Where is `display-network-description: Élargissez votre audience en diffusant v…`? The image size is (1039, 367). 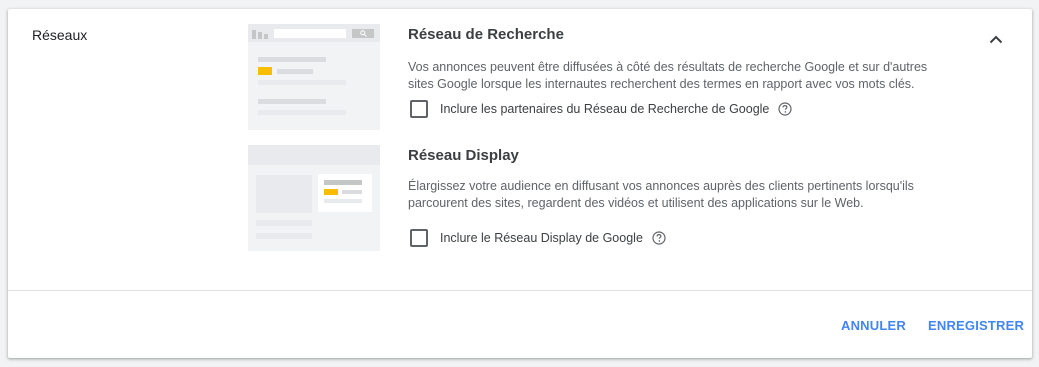
display-network-description: Élargissez votre audience en diffusant v… is located at coordinates (688, 195).